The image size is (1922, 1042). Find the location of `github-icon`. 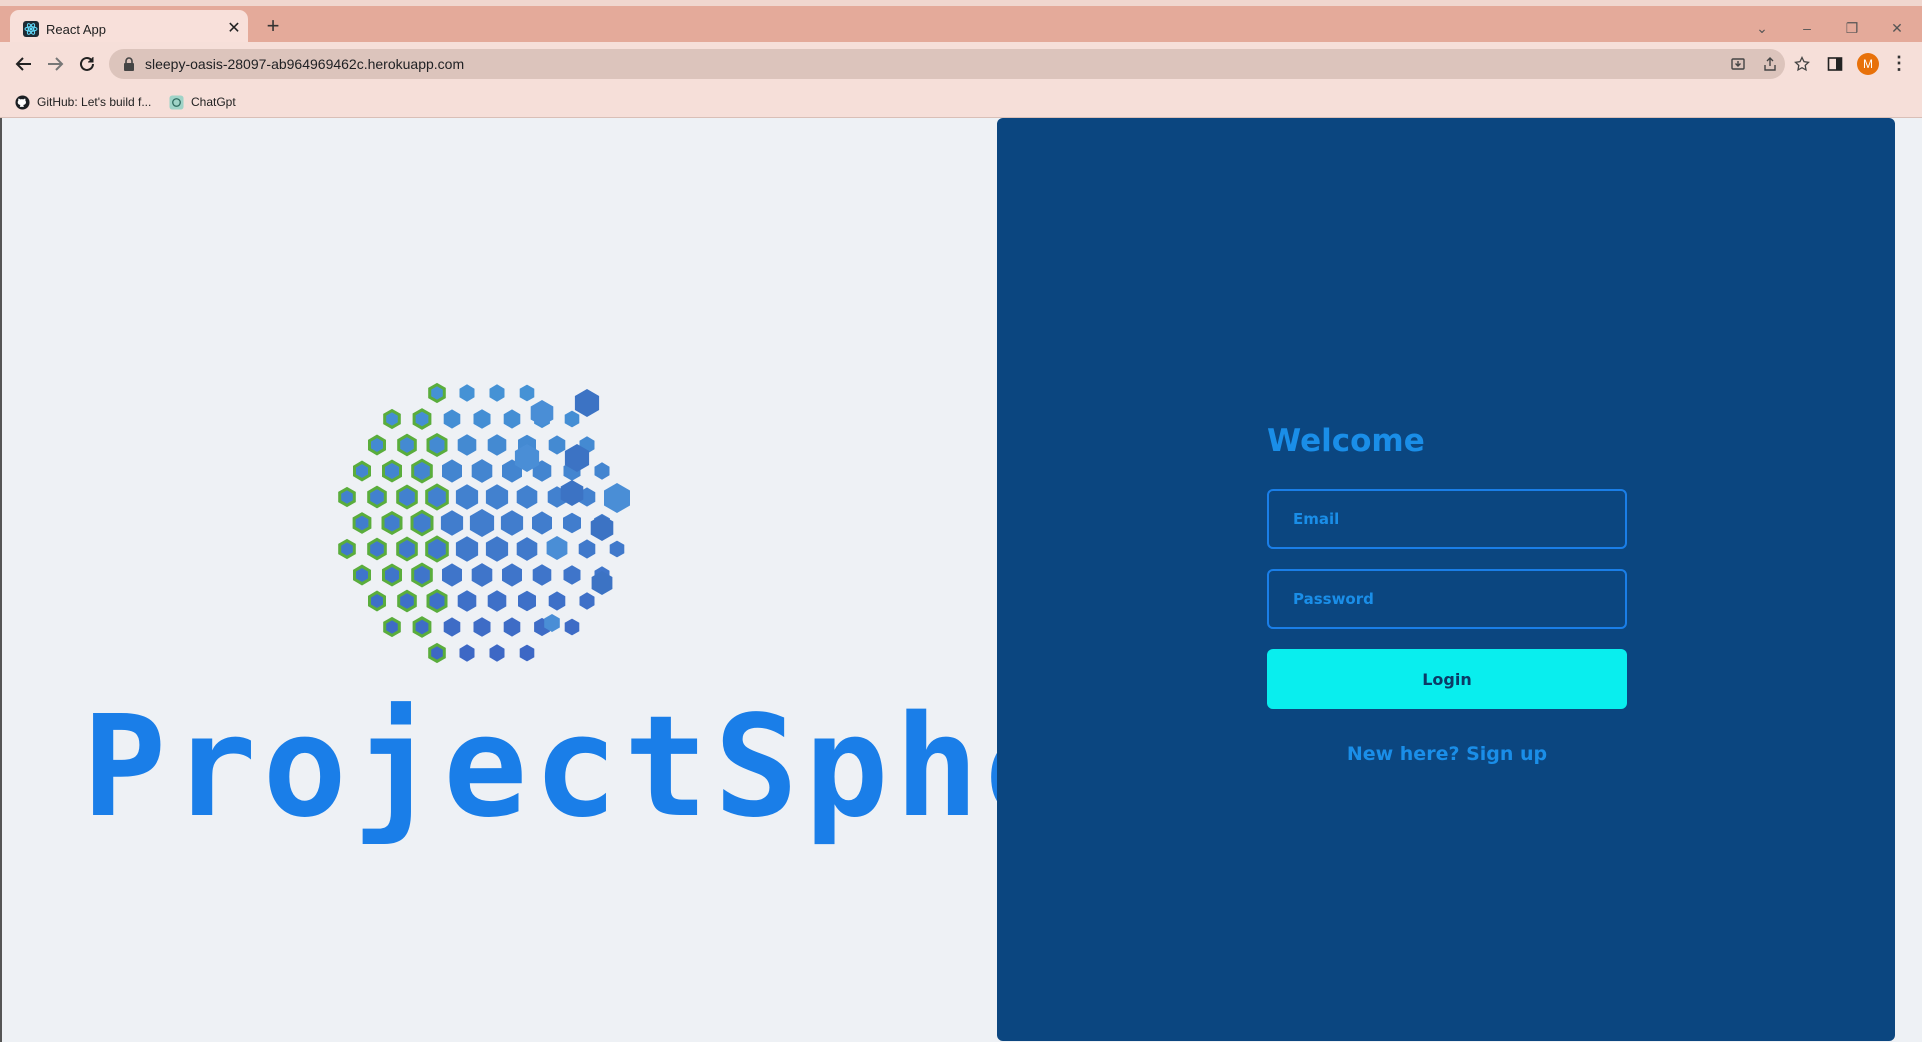

github-icon is located at coordinates (22, 102).